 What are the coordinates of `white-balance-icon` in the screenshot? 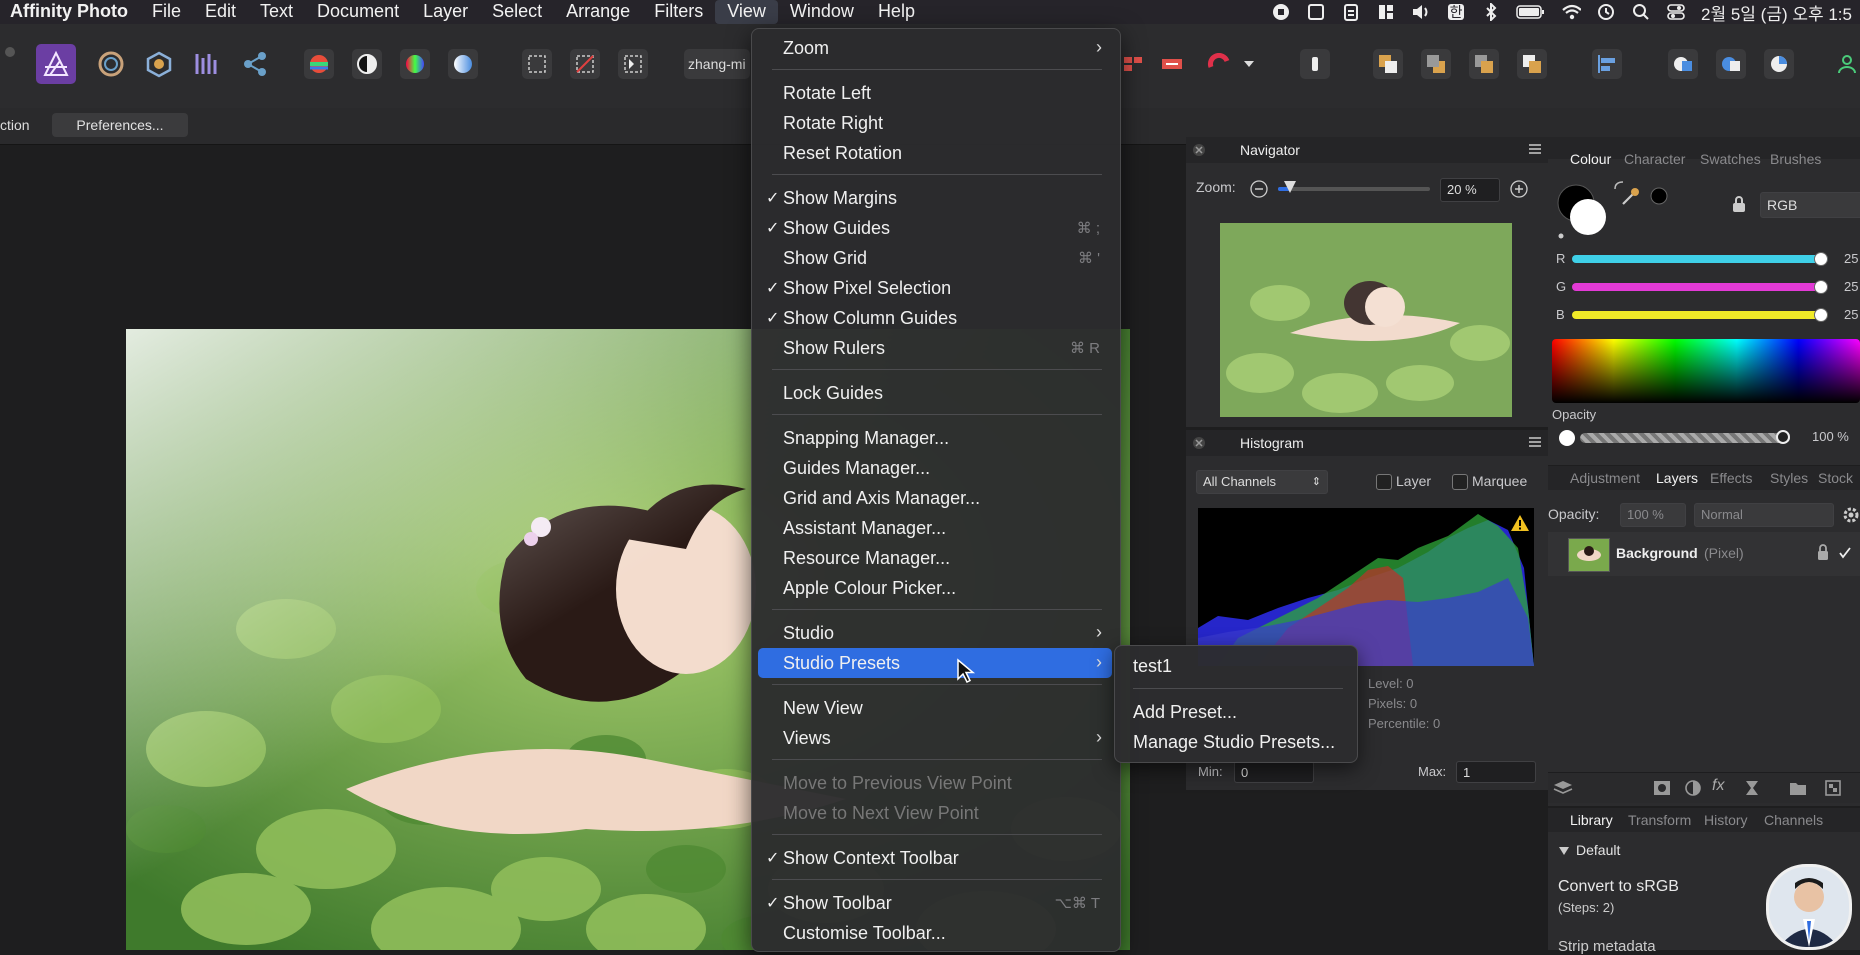 It's located at (463, 64).